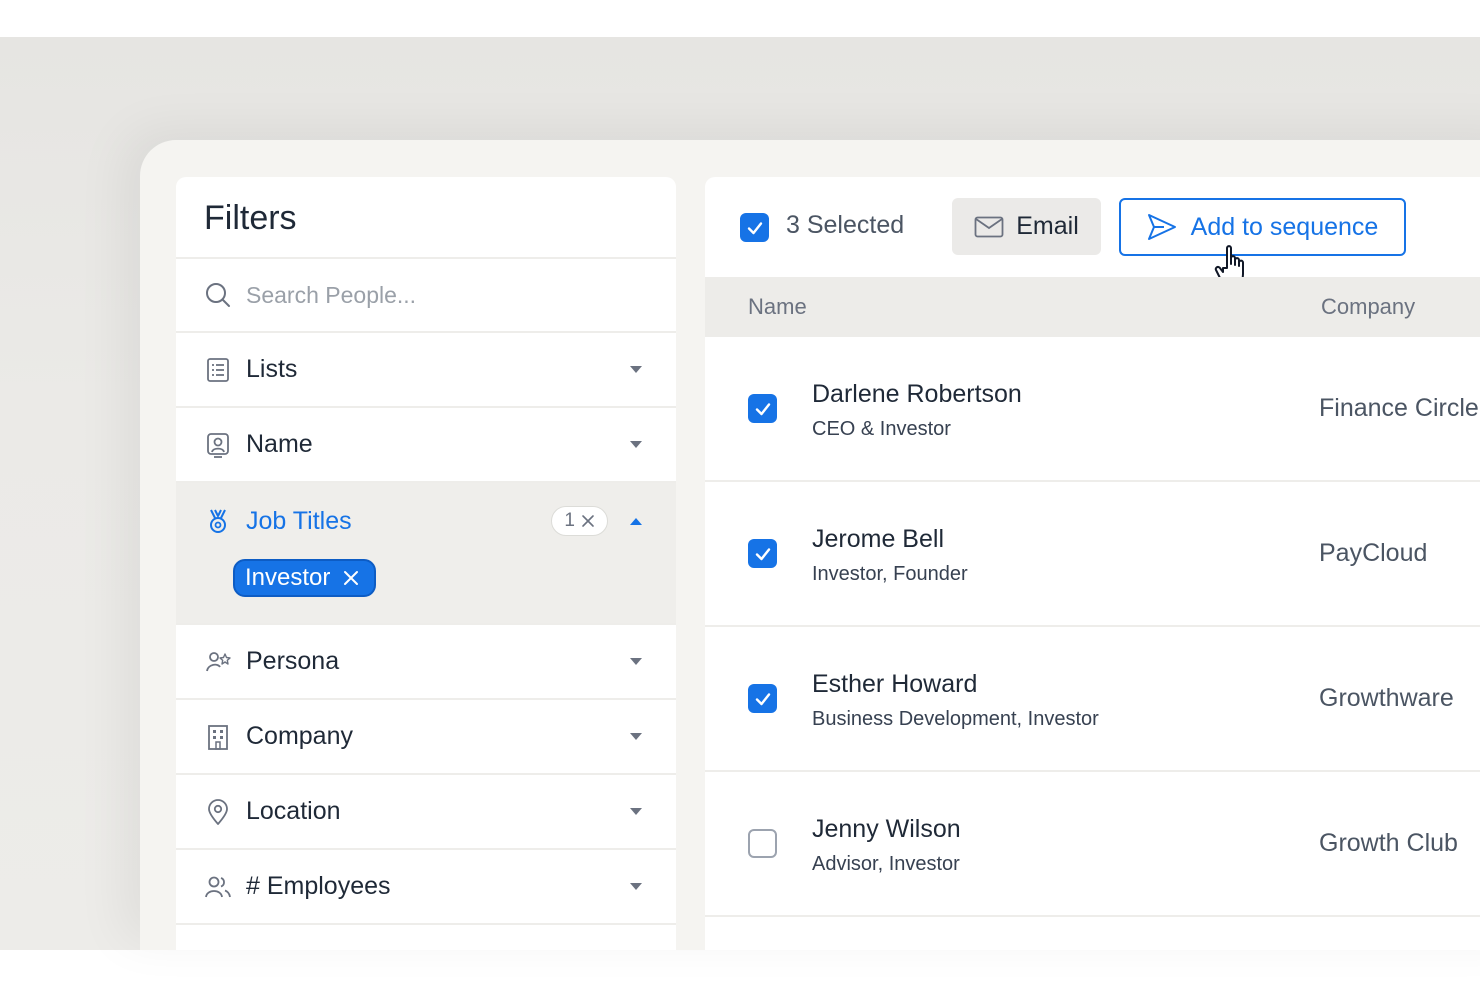 This screenshot has height=987, width=1480. What do you see at coordinates (878, 539) in the screenshot?
I see `person-name: Jerome Bell` at bounding box center [878, 539].